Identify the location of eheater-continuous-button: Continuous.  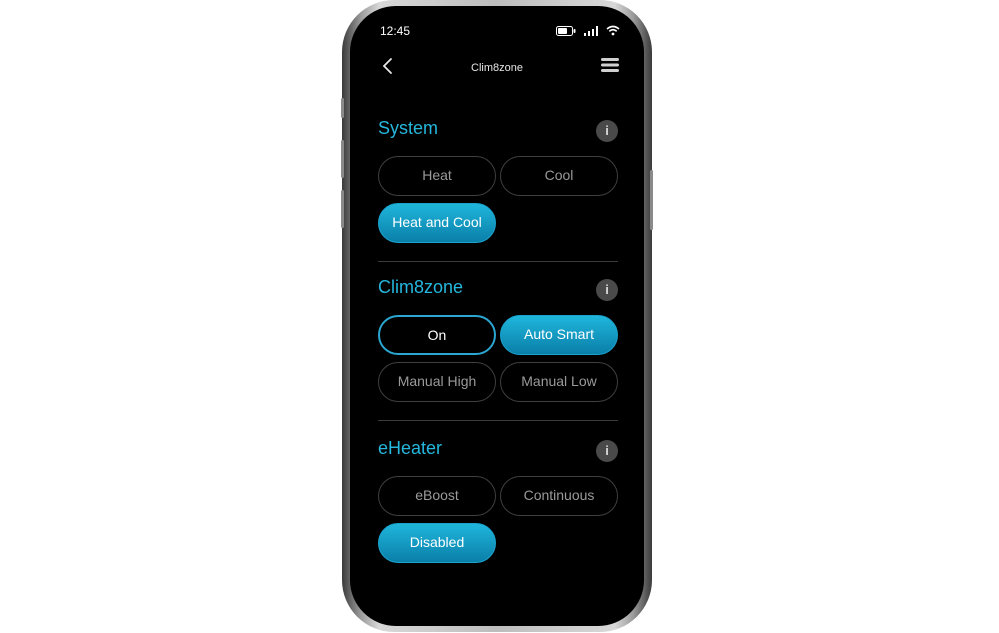
(559, 496).